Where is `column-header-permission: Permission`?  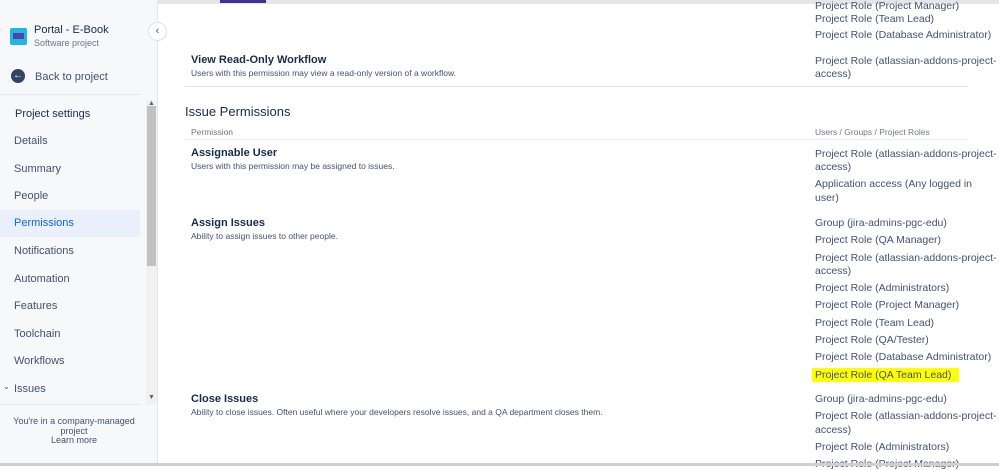 column-header-permission: Permission is located at coordinates (212, 132).